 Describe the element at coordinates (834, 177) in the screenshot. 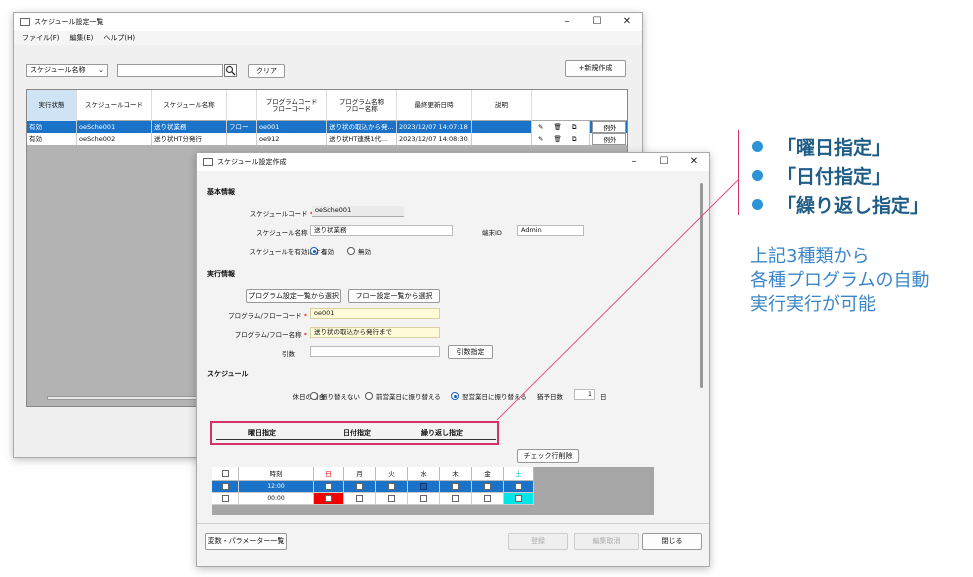

I see `annotation-bullet-text: 「日付指定」` at that location.